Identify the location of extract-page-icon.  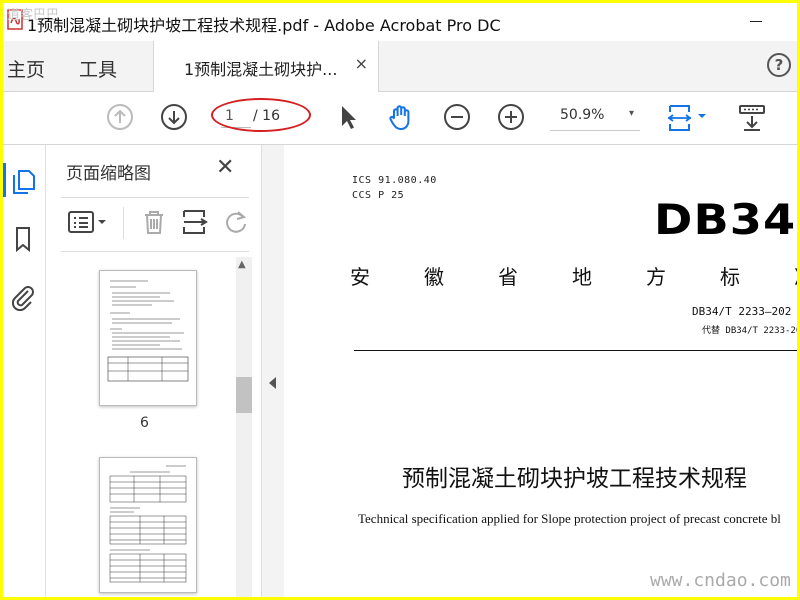
(195, 222).